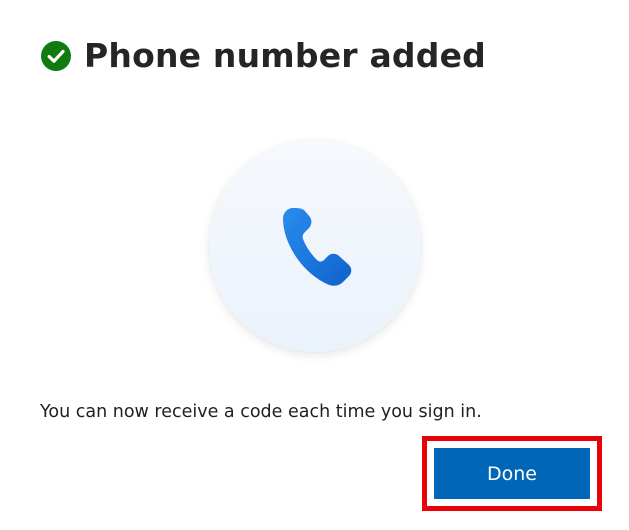  I want to click on phone-icon, so click(317, 247).